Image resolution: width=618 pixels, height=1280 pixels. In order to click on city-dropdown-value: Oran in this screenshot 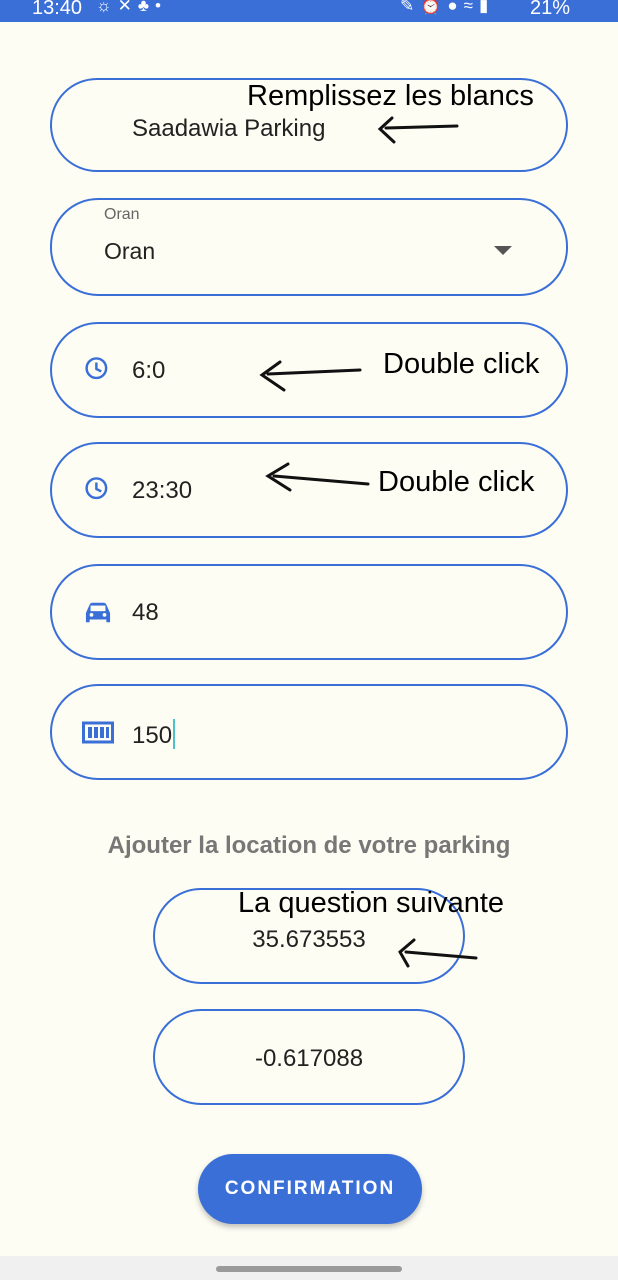, I will do `click(130, 251)`.